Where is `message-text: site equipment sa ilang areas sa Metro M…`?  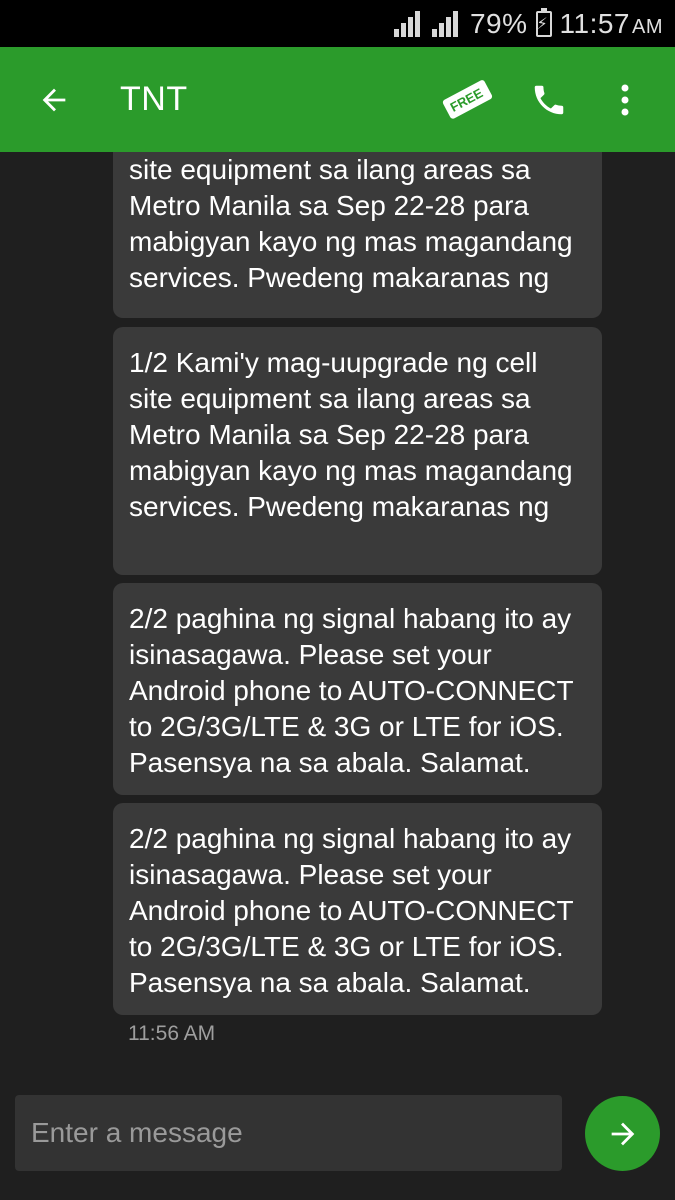 message-text: site equipment sa ilang areas sa Metro M… is located at coordinates (351, 223).